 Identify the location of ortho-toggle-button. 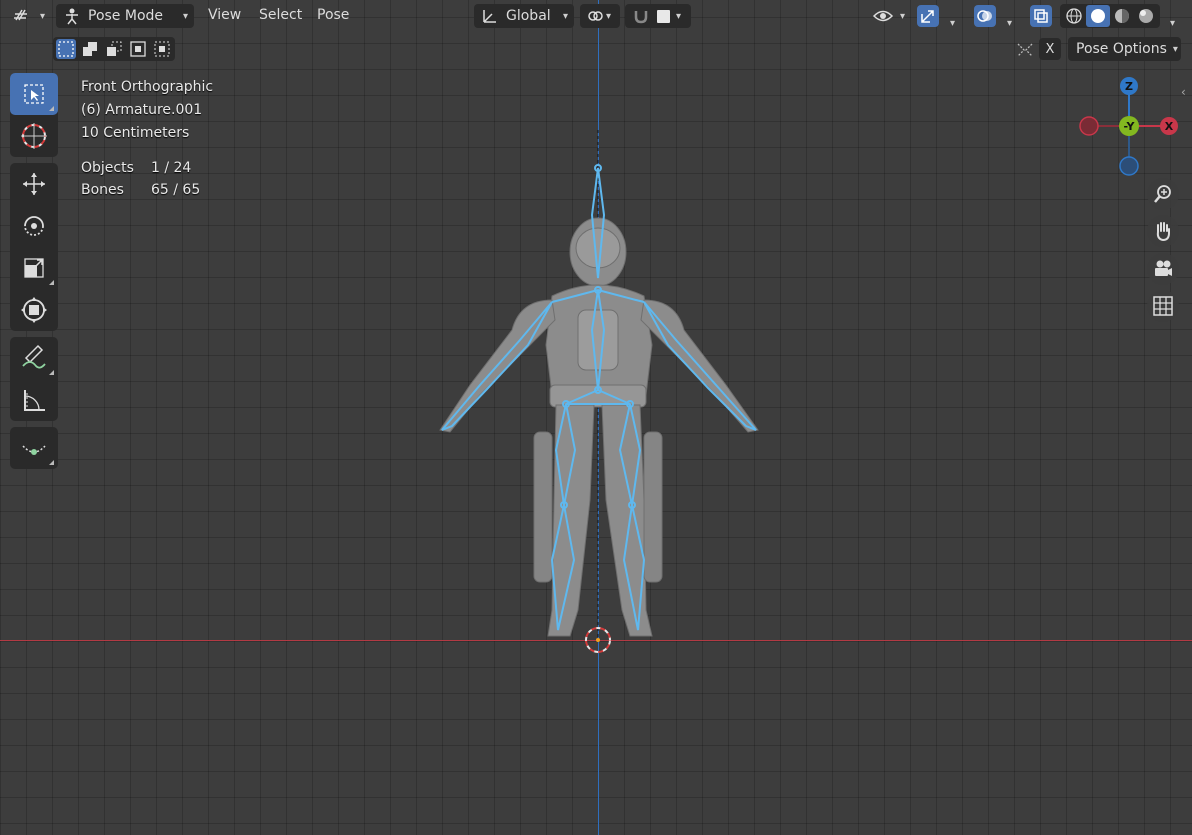
(1163, 306).